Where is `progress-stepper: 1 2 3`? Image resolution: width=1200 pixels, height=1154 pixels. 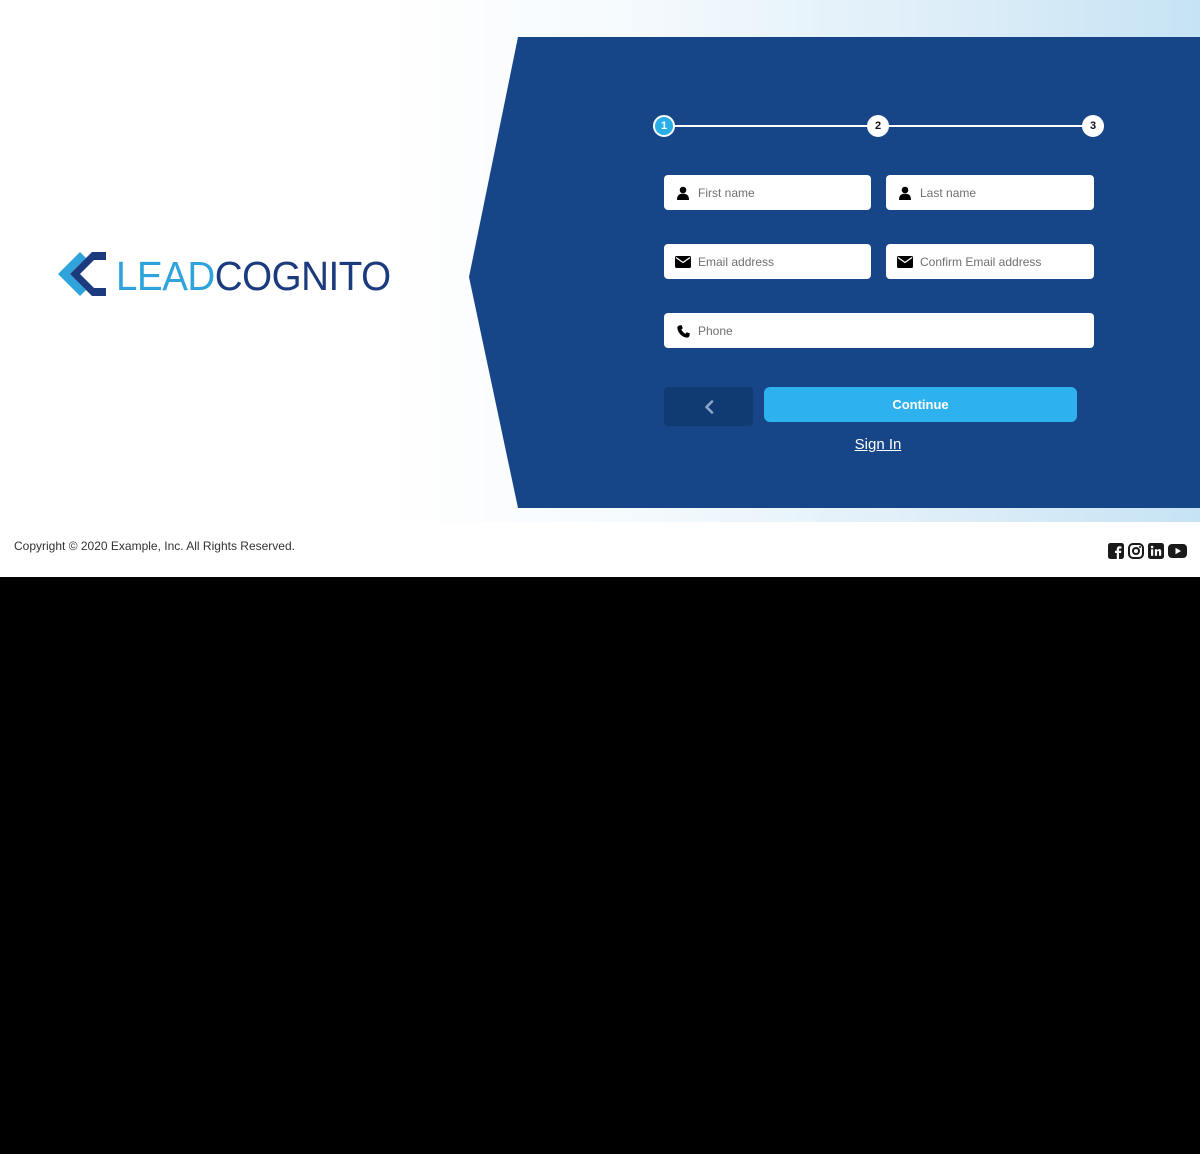 progress-stepper: 1 2 3 is located at coordinates (878, 126).